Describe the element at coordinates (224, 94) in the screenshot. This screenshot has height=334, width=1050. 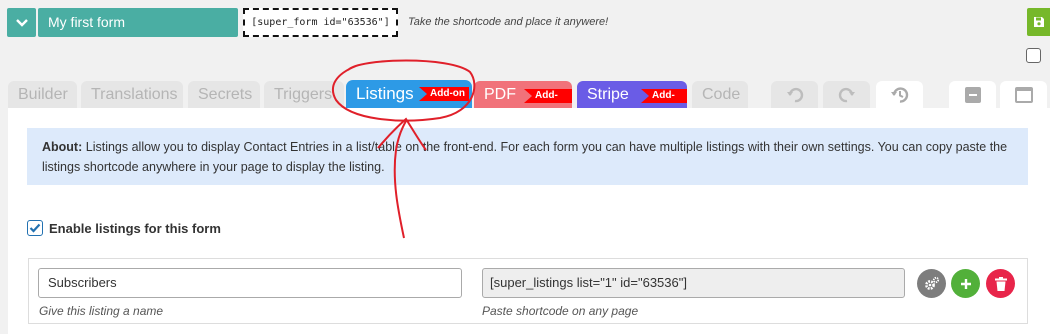
I see `tab-secrets: Secrets` at that location.